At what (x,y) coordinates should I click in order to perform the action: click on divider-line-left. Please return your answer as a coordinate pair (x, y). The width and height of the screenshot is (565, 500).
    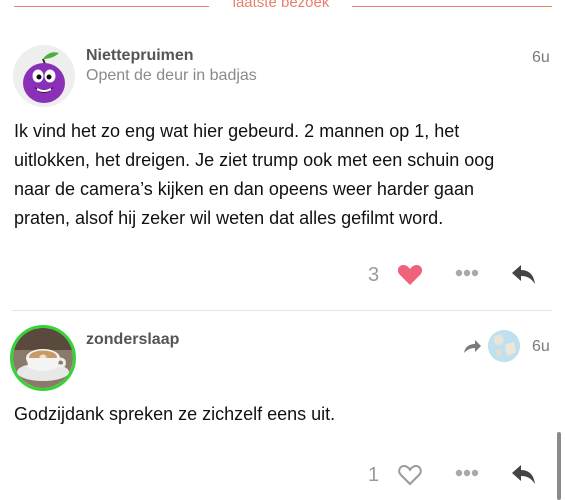
    Looking at the image, I should click on (111, 6).